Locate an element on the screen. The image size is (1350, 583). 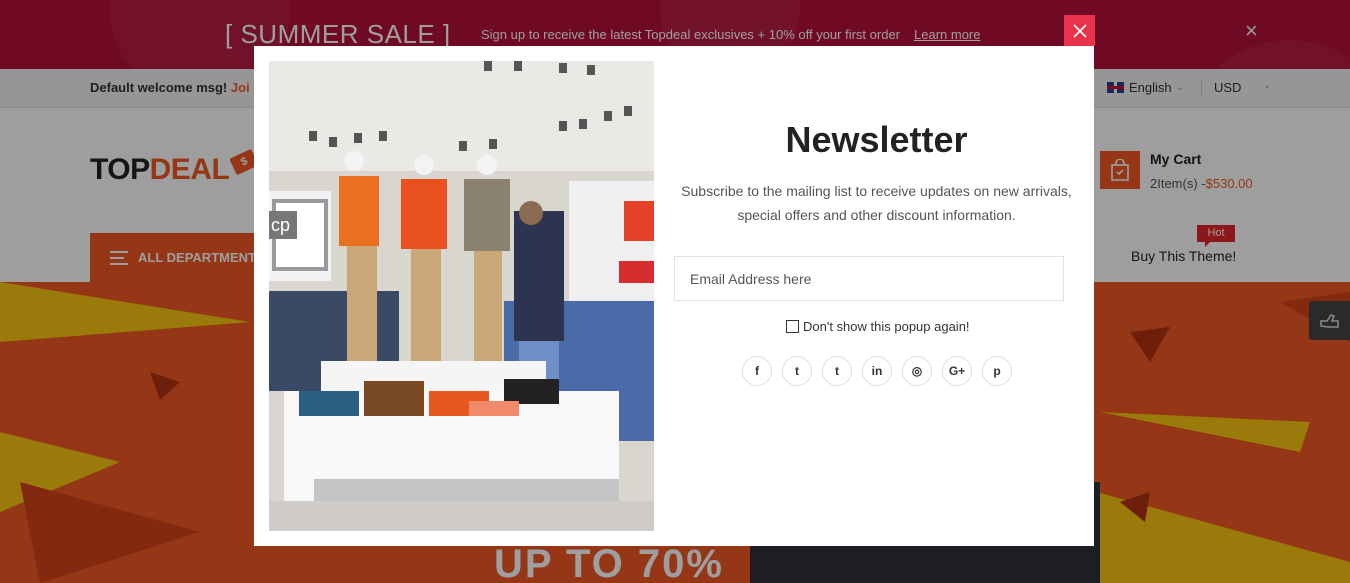
facebook-icon: f is located at coordinates (757, 371).